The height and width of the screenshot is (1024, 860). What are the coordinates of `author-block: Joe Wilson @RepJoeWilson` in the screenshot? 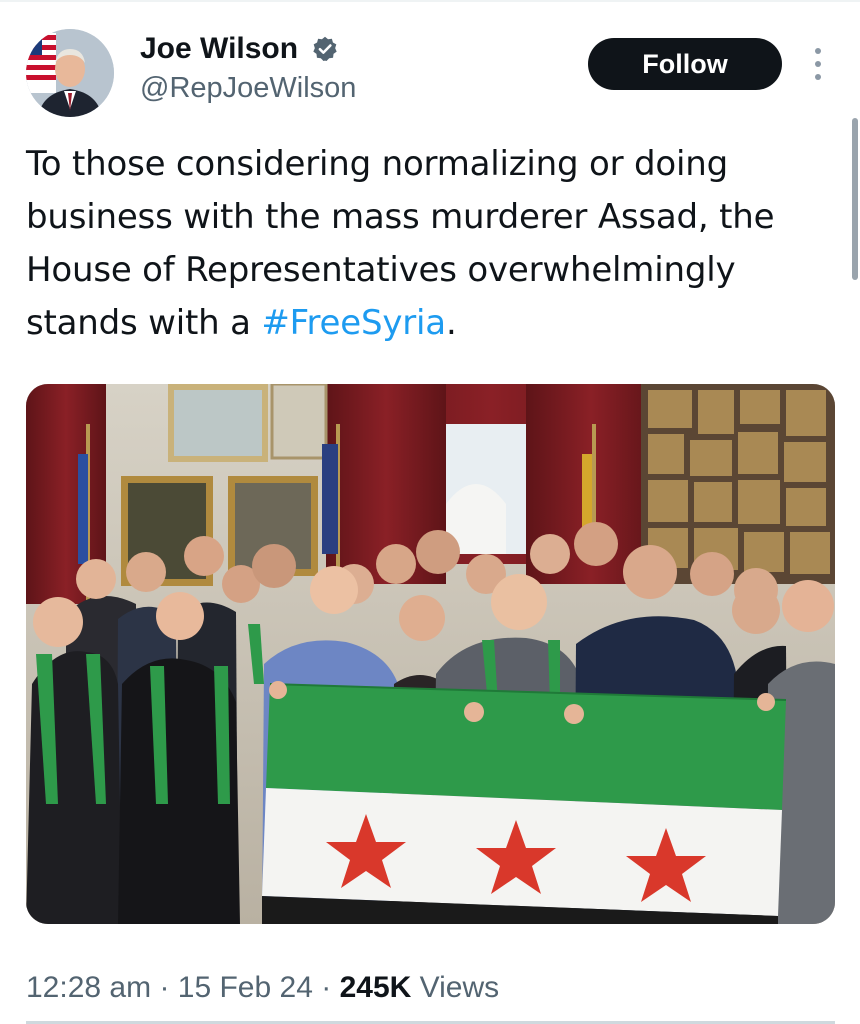 It's located at (248, 68).